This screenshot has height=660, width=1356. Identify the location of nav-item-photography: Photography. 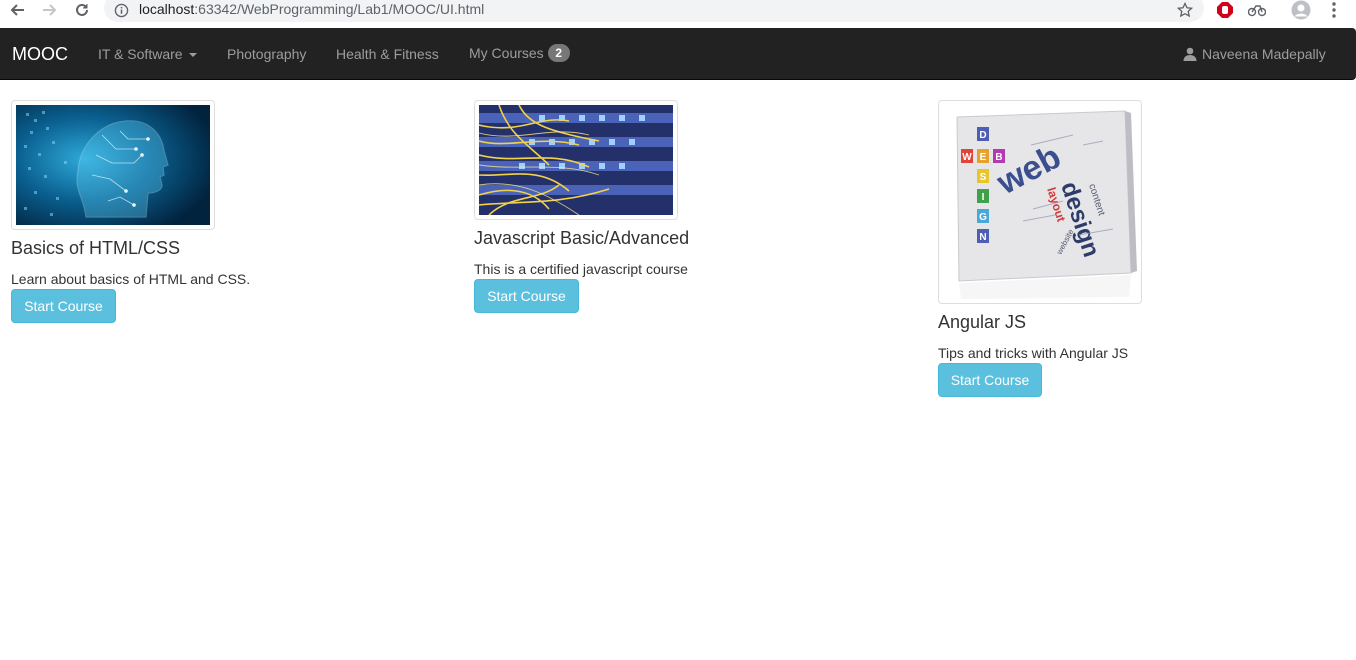
(266, 54).